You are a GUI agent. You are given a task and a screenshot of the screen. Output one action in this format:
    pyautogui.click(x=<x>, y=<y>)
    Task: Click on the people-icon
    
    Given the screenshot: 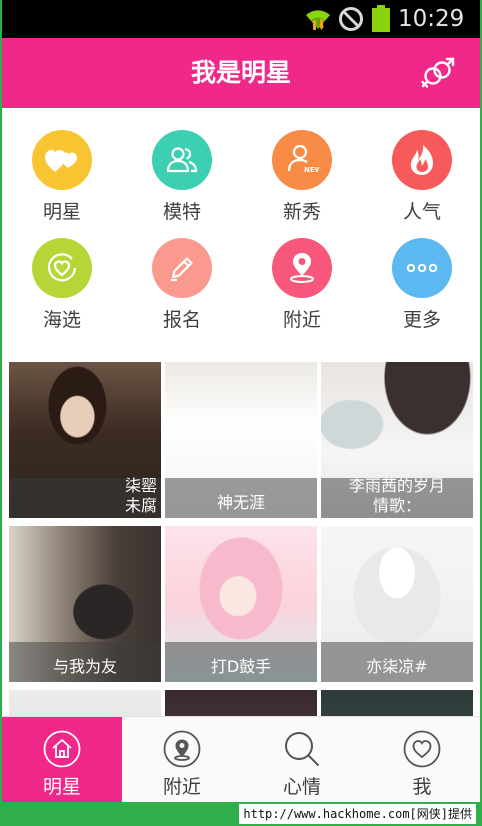 What is the action you would take?
    pyautogui.click(x=182, y=160)
    